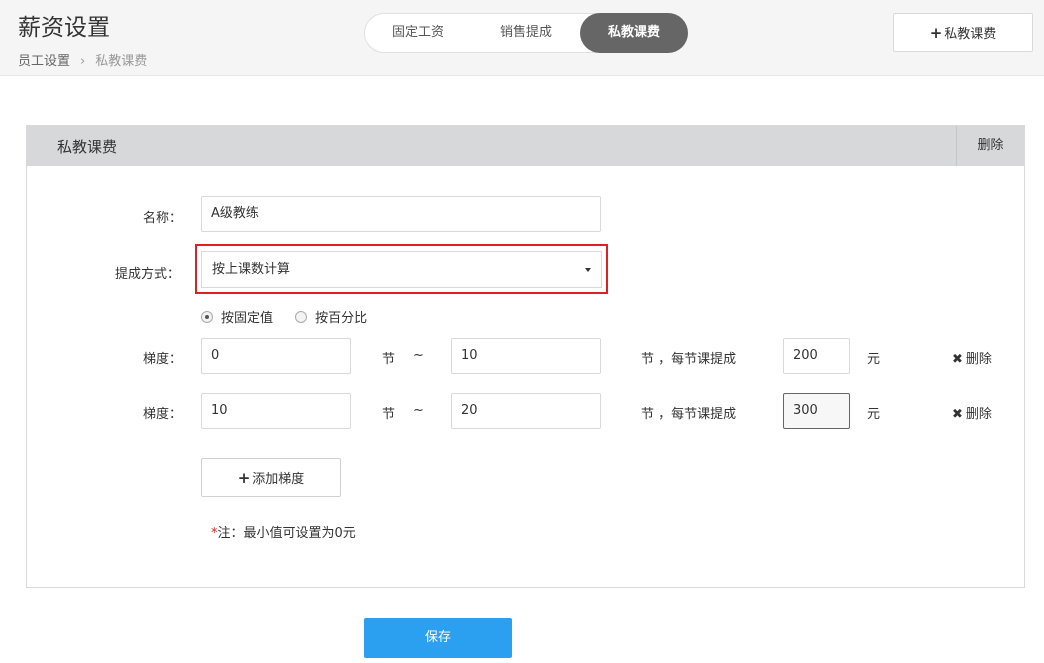  What do you see at coordinates (44, 61) in the screenshot?
I see `breadcrumb-item-staff-settings: 员工设置` at bounding box center [44, 61].